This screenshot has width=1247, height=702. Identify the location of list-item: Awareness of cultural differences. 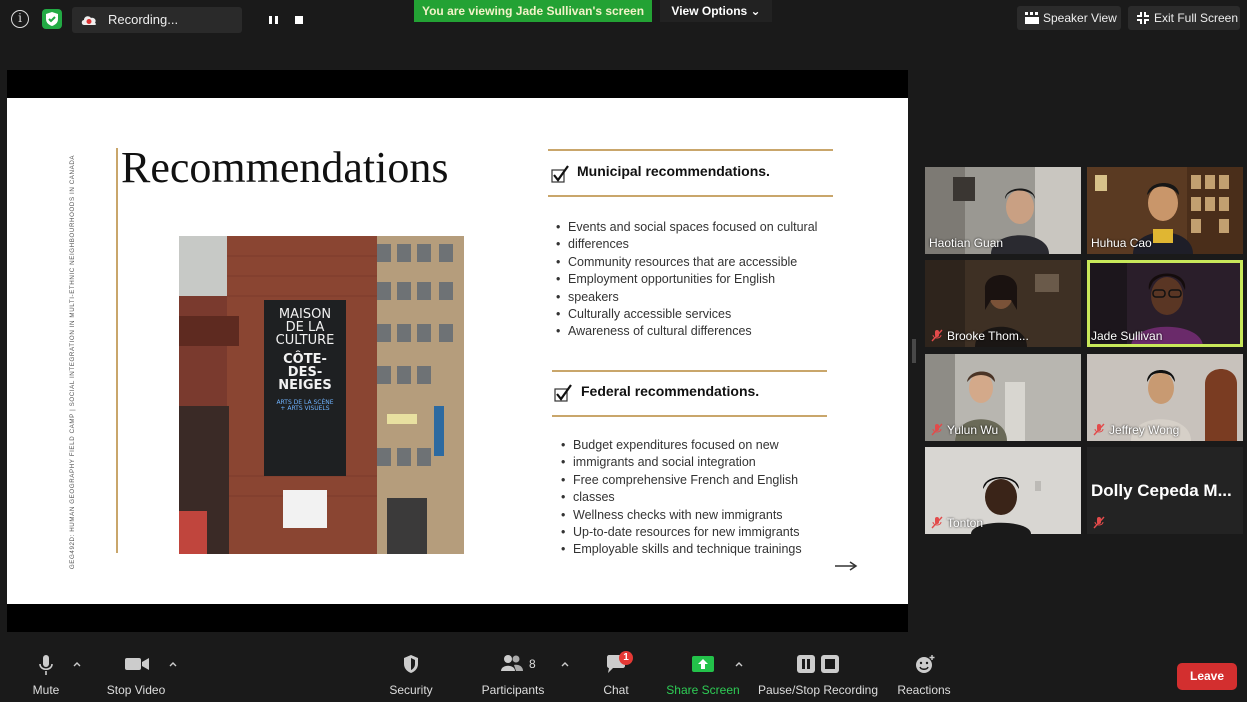
(701, 332).